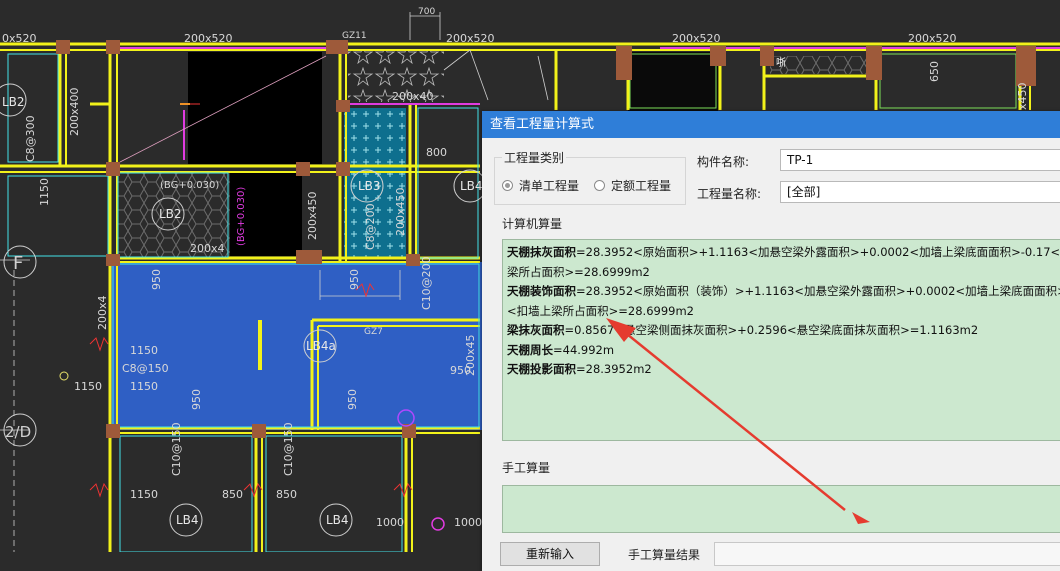  Describe the element at coordinates (30, 138) in the screenshot. I see `cad-label: C8@300` at that location.